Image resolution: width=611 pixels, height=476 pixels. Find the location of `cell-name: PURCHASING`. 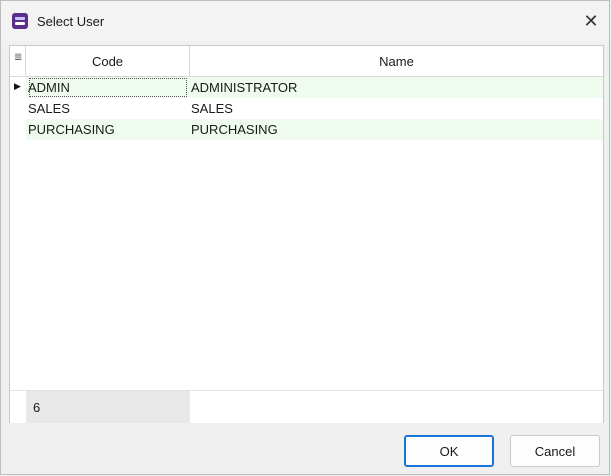

cell-name: PURCHASING is located at coordinates (395, 129).